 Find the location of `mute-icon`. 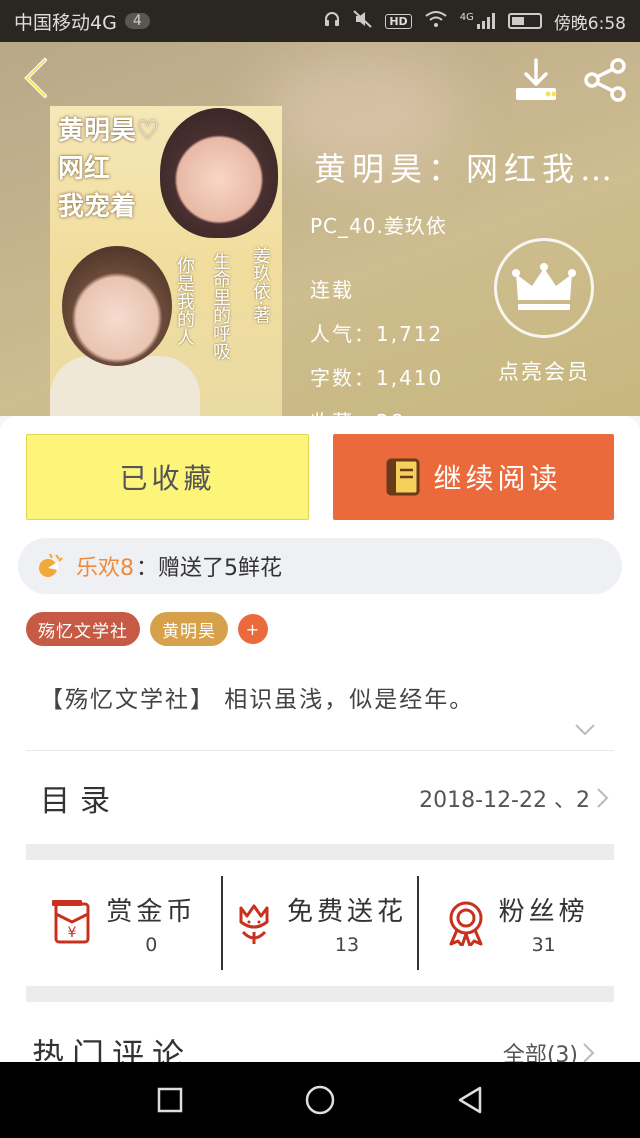

mute-icon is located at coordinates (363, 21).